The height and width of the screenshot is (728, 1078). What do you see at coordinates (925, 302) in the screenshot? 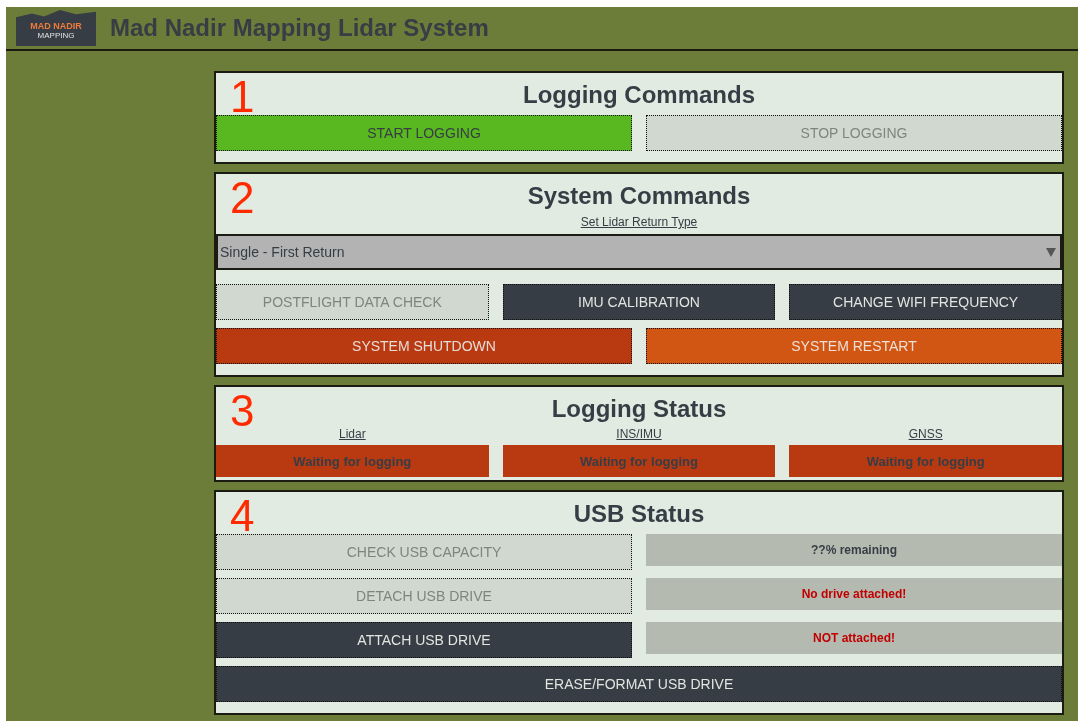
I see `command-button: CHANGE WIFI FREQUENCY` at bounding box center [925, 302].